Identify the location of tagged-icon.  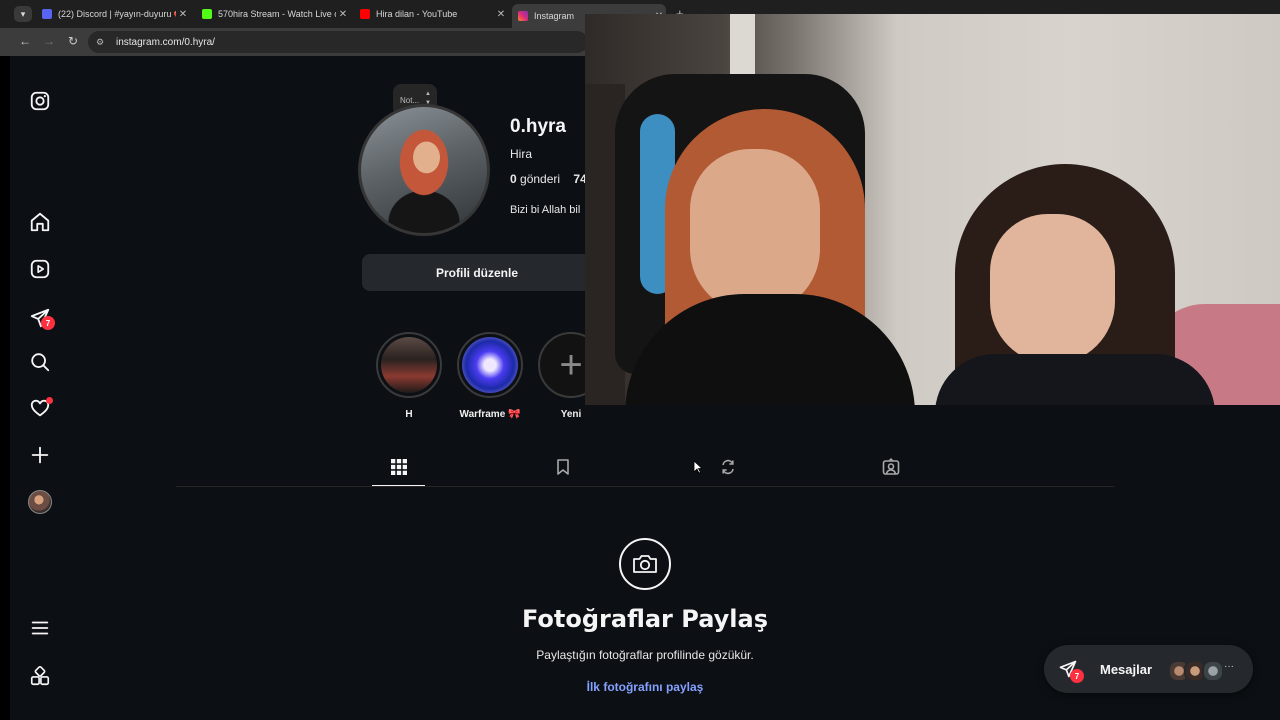
(891, 467).